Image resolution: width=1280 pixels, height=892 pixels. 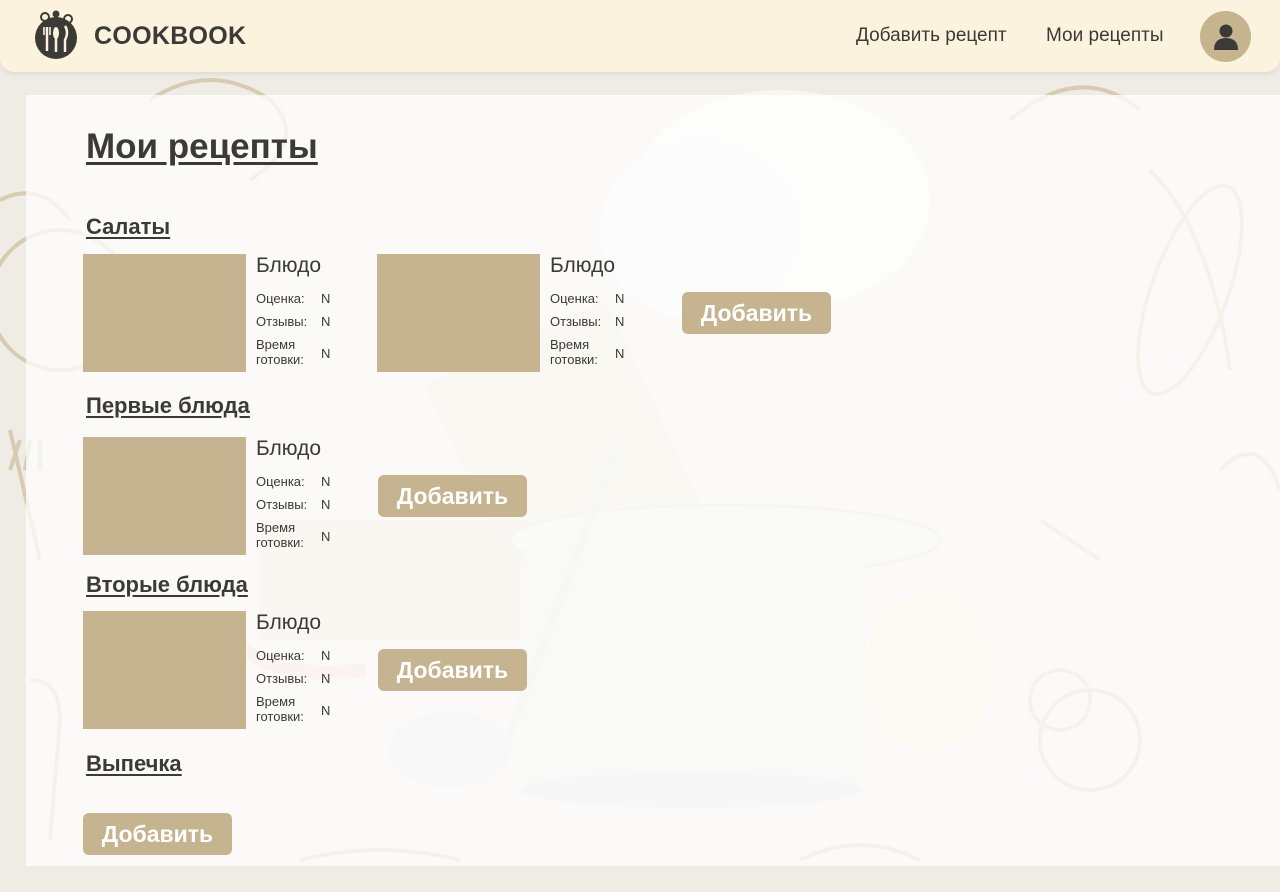 I want to click on top-header: COOKBOOK Добавить рецепт Мои рецепты, so click(x=640, y=36).